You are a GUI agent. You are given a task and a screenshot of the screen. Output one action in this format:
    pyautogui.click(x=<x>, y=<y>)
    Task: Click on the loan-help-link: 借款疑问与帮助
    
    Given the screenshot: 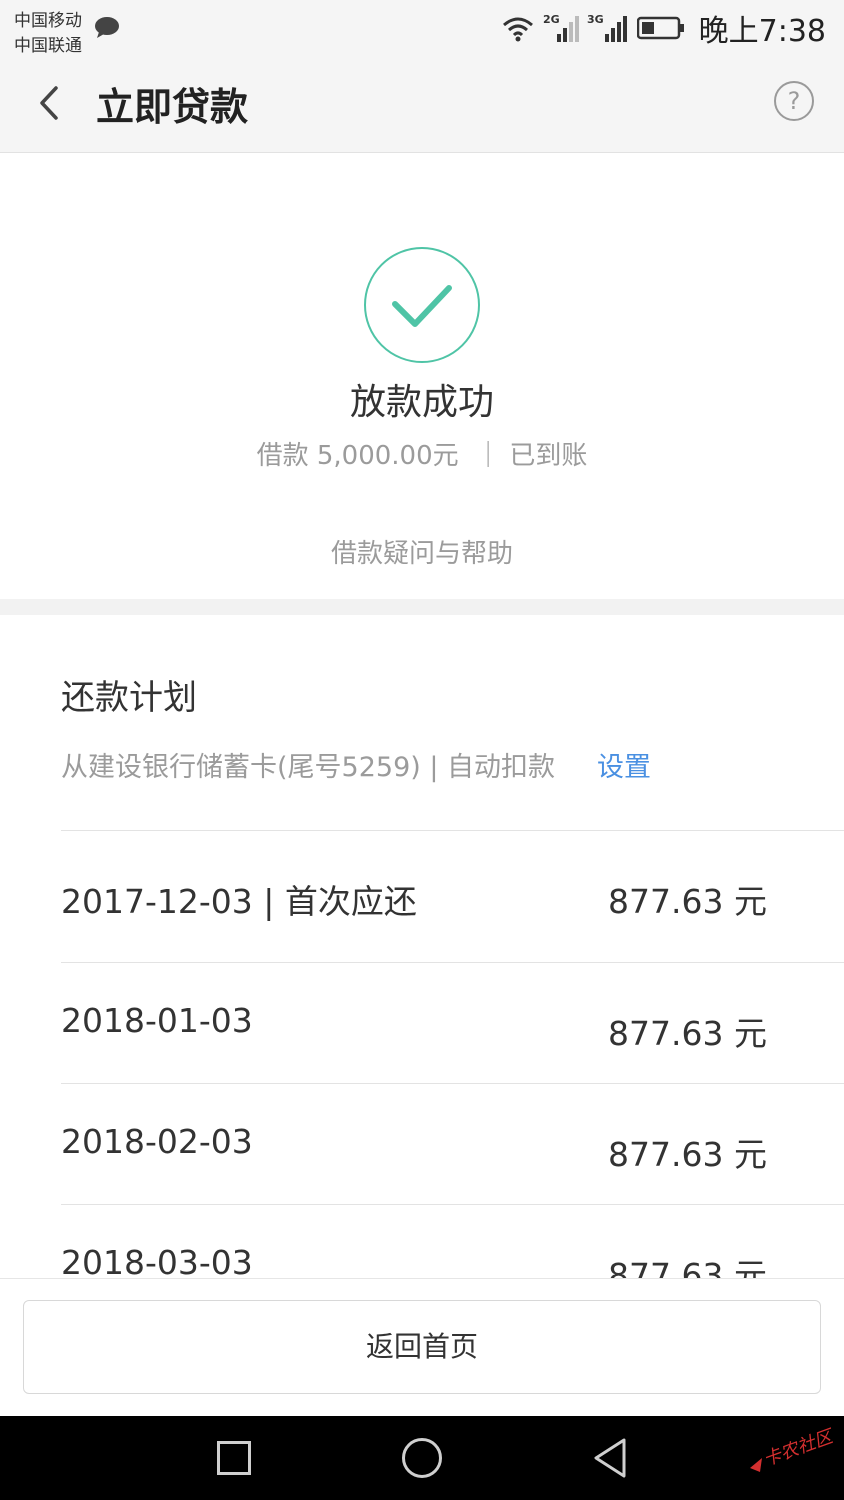 What is the action you would take?
    pyautogui.click(x=422, y=551)
    